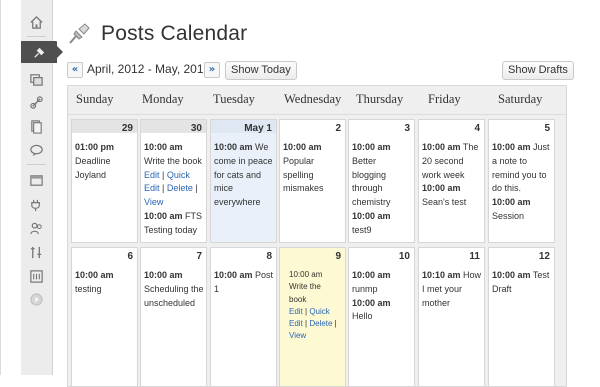 This screenshot has height=387, width=600. Describe the element at coordinates (305, 286) in the screenshot. I see `post-title: Write the` at that location.